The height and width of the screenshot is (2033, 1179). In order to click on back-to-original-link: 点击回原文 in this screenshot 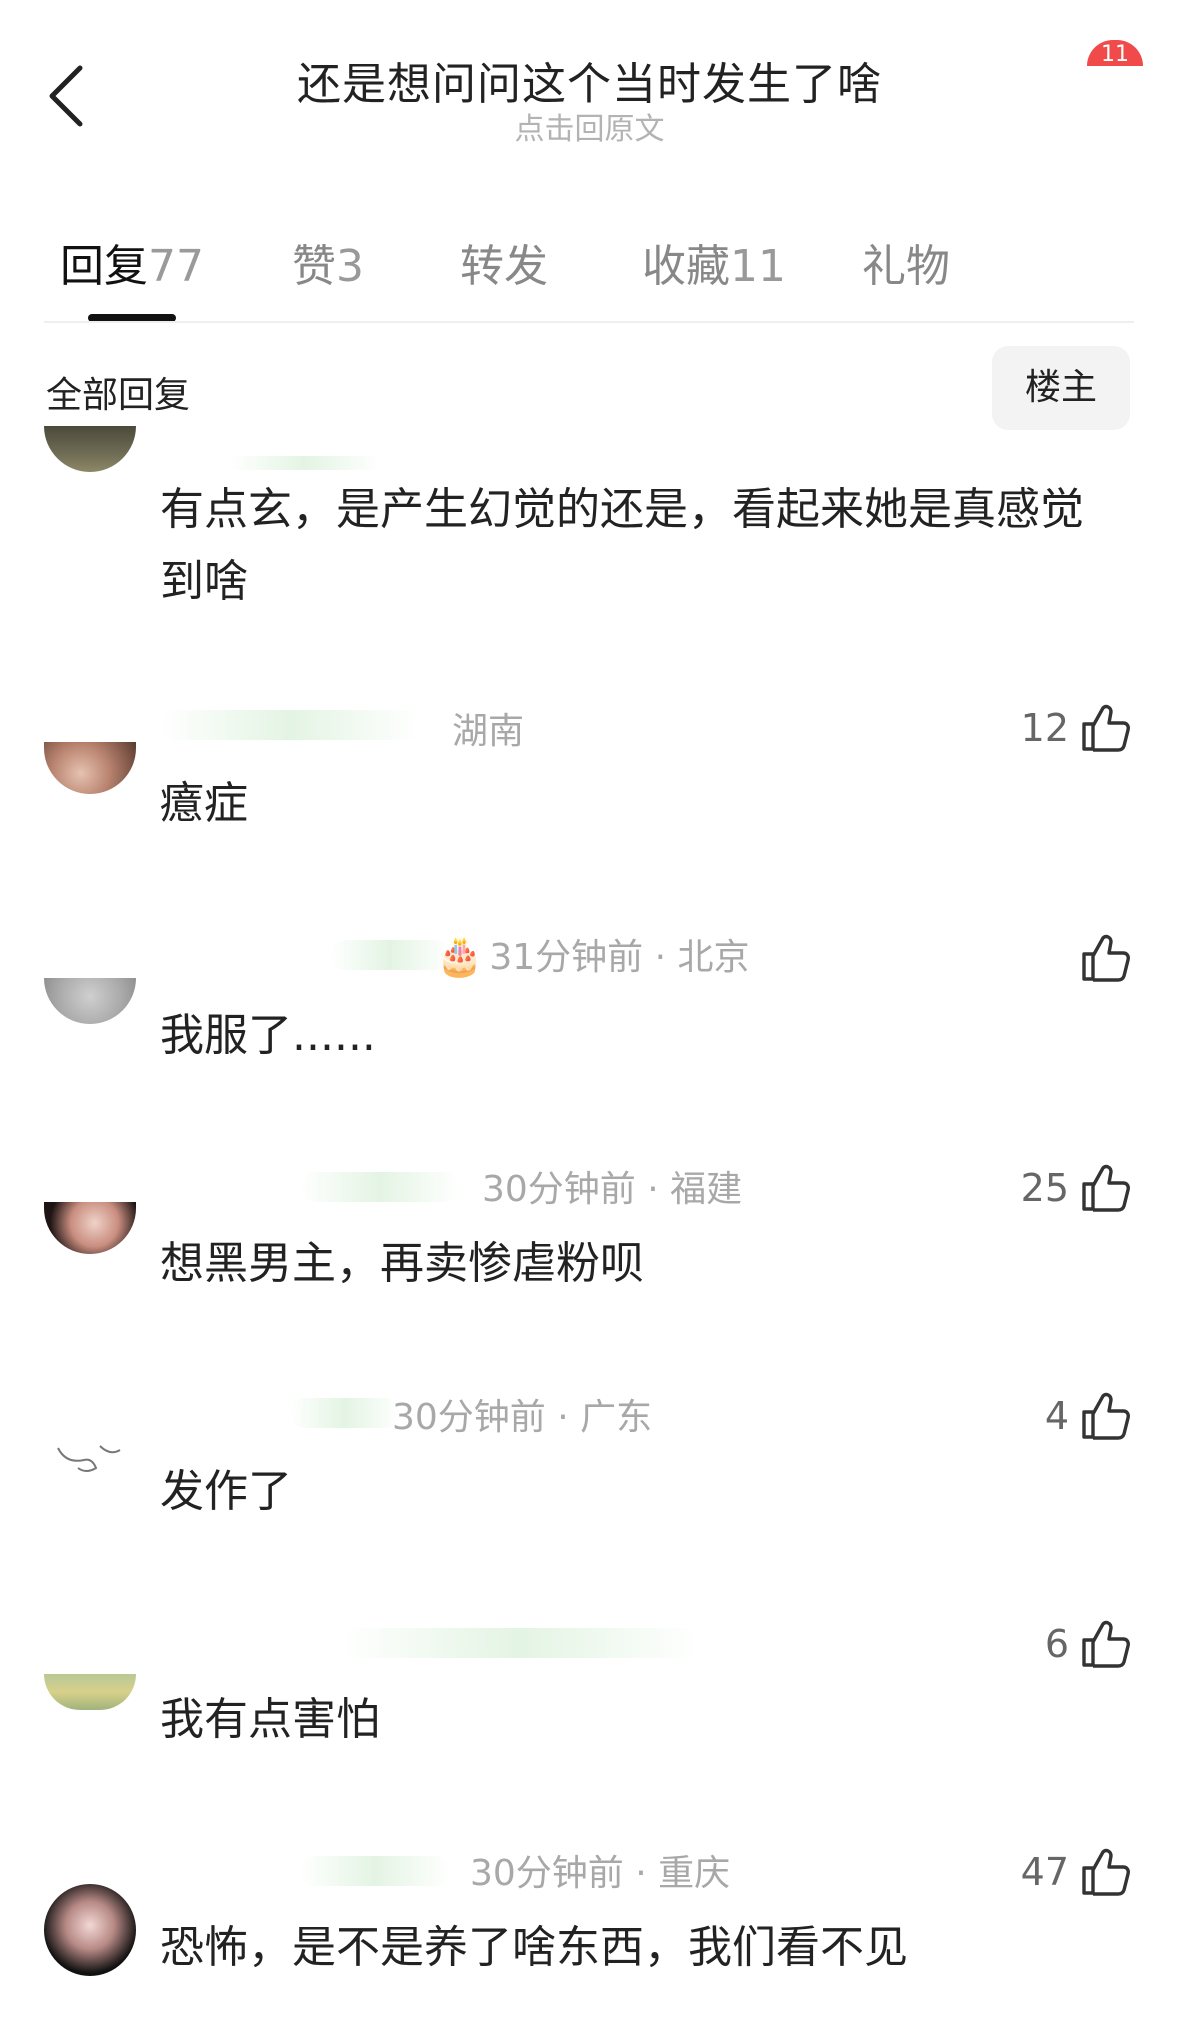, I will do `click(589, 126)`.